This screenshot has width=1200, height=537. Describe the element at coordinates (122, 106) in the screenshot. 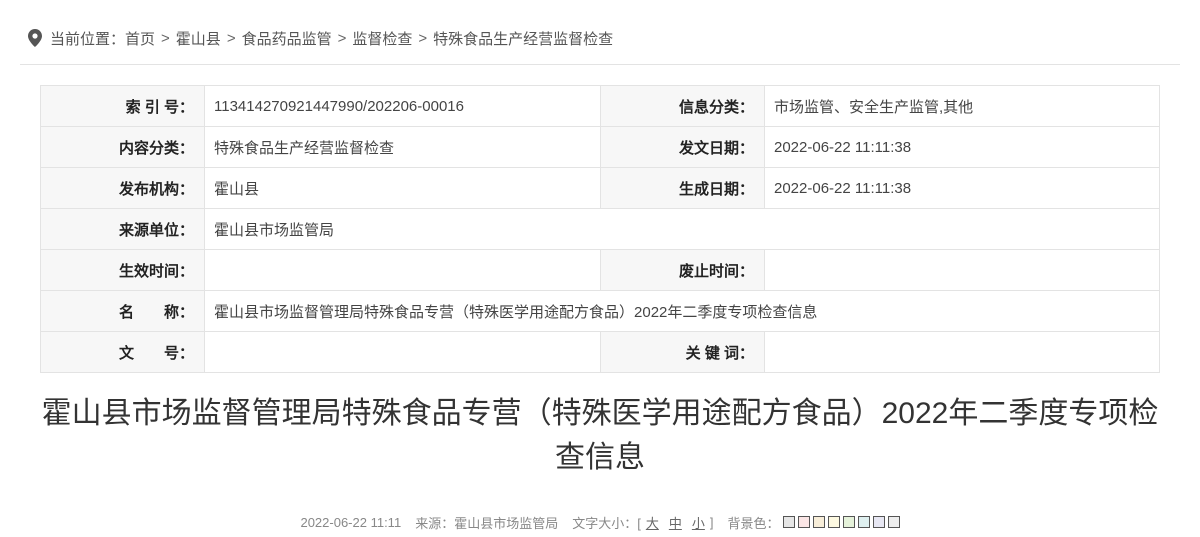

I see `index-number-label: 索 引 号：` at that location.